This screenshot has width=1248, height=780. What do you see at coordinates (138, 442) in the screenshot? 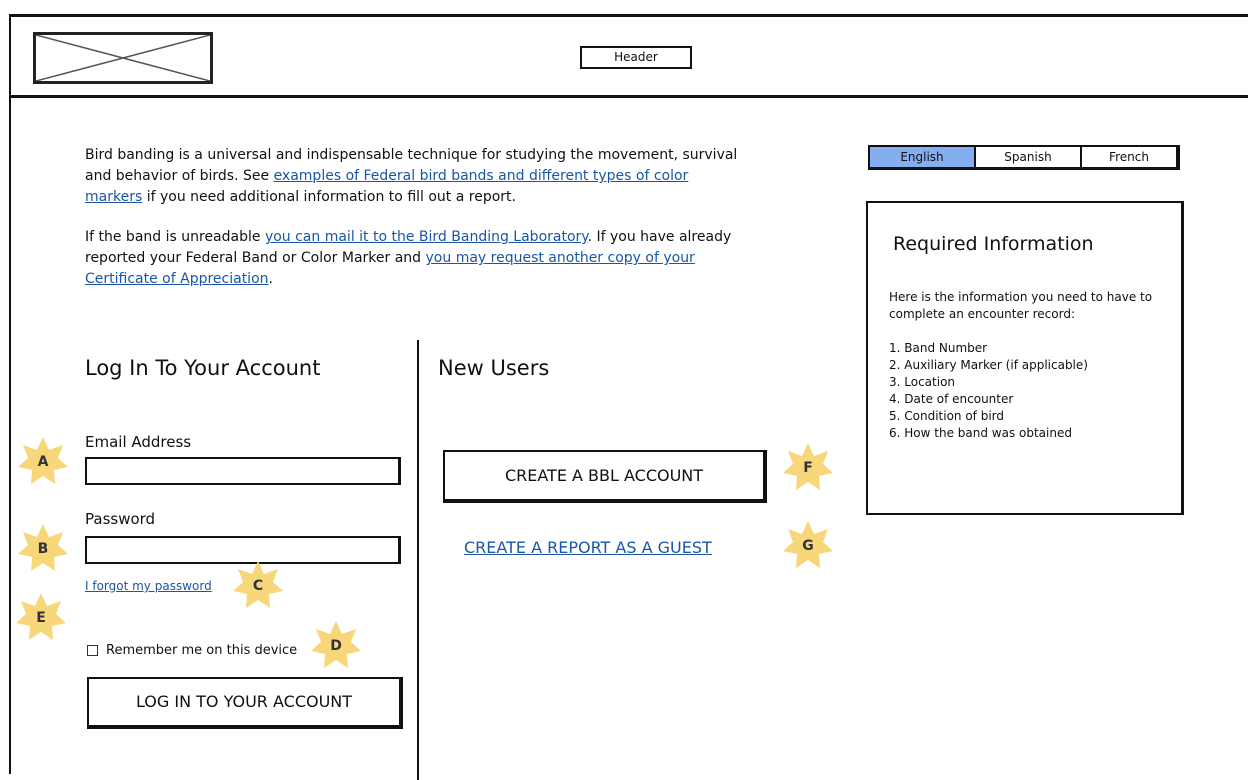
I see `email-label: Email Address` at bounding box center [138, 442].